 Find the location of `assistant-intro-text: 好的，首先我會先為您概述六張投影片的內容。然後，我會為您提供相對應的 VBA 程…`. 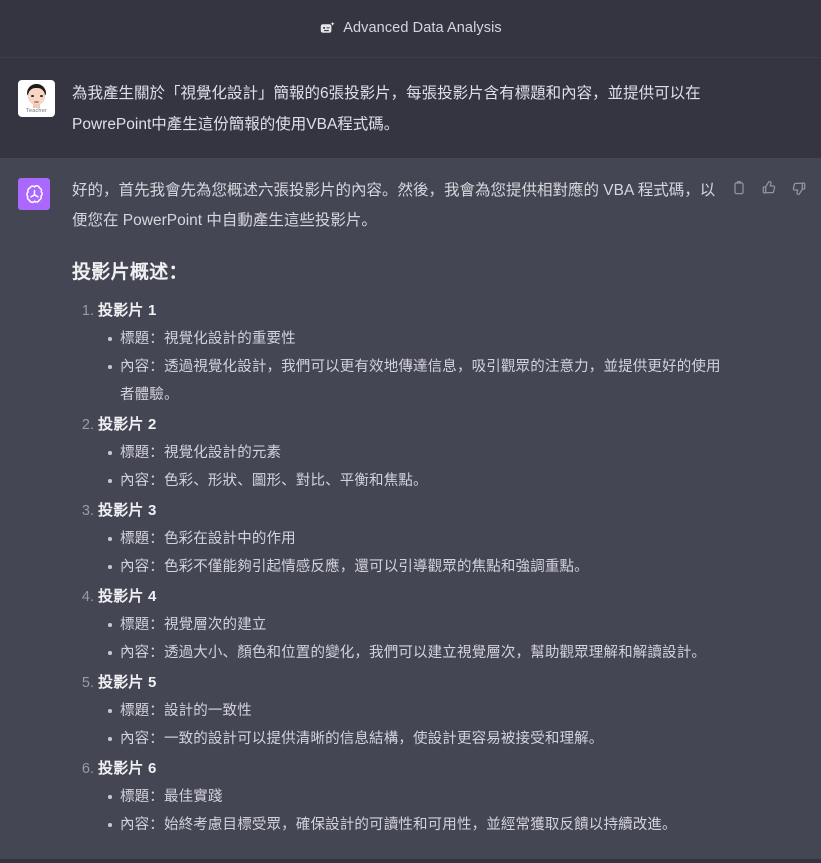

assistant-intro-text: 好的，首先我會先為您概述六張投影片的內容。然後，我會為您提供相對應的 VBA 程… is located at coordinates (394, 205).